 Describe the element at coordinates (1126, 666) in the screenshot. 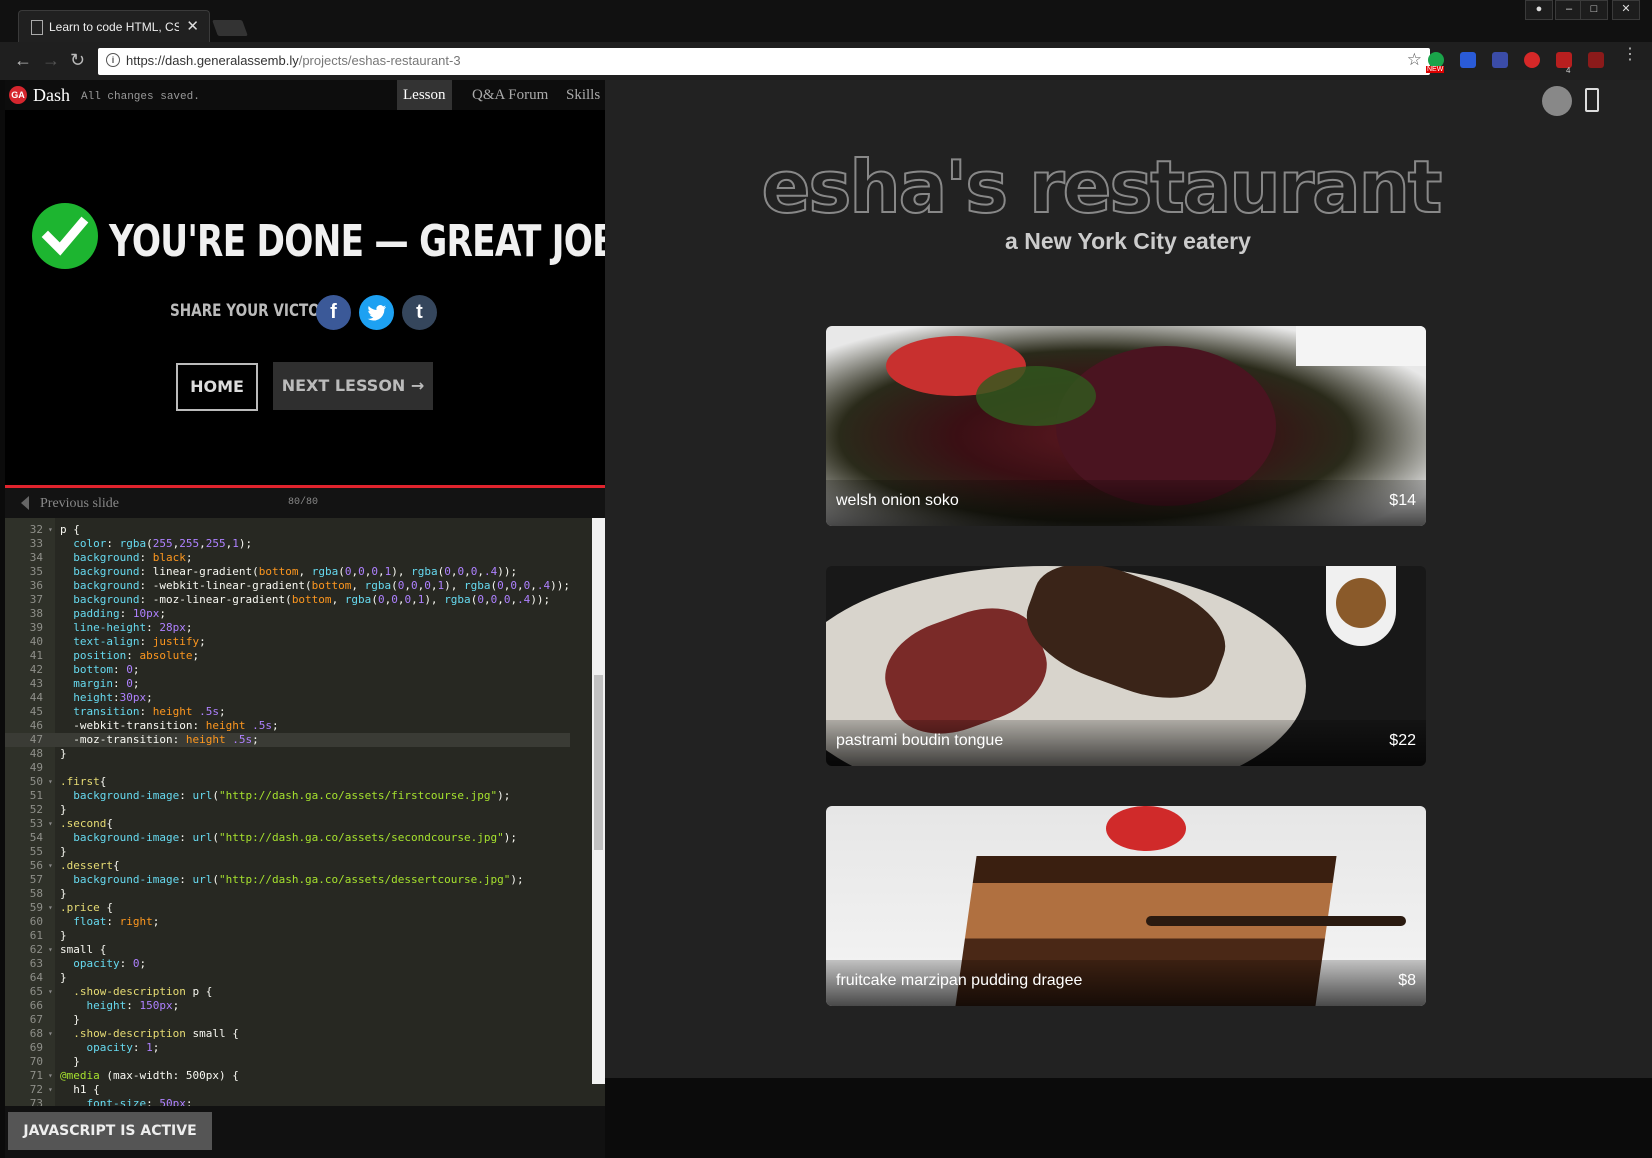

I see `course-card-second: pastrami boudin tongue $22` at that location.